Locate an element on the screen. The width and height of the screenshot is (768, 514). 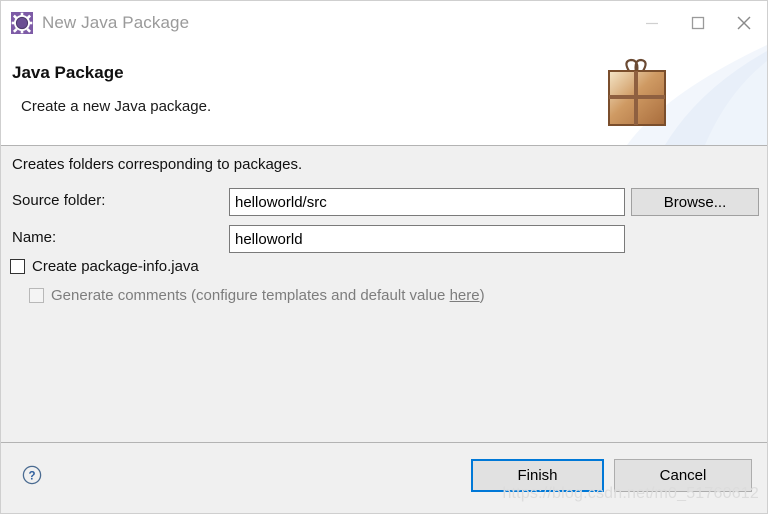
help-icon: ? is located at coordinates (32, 475).